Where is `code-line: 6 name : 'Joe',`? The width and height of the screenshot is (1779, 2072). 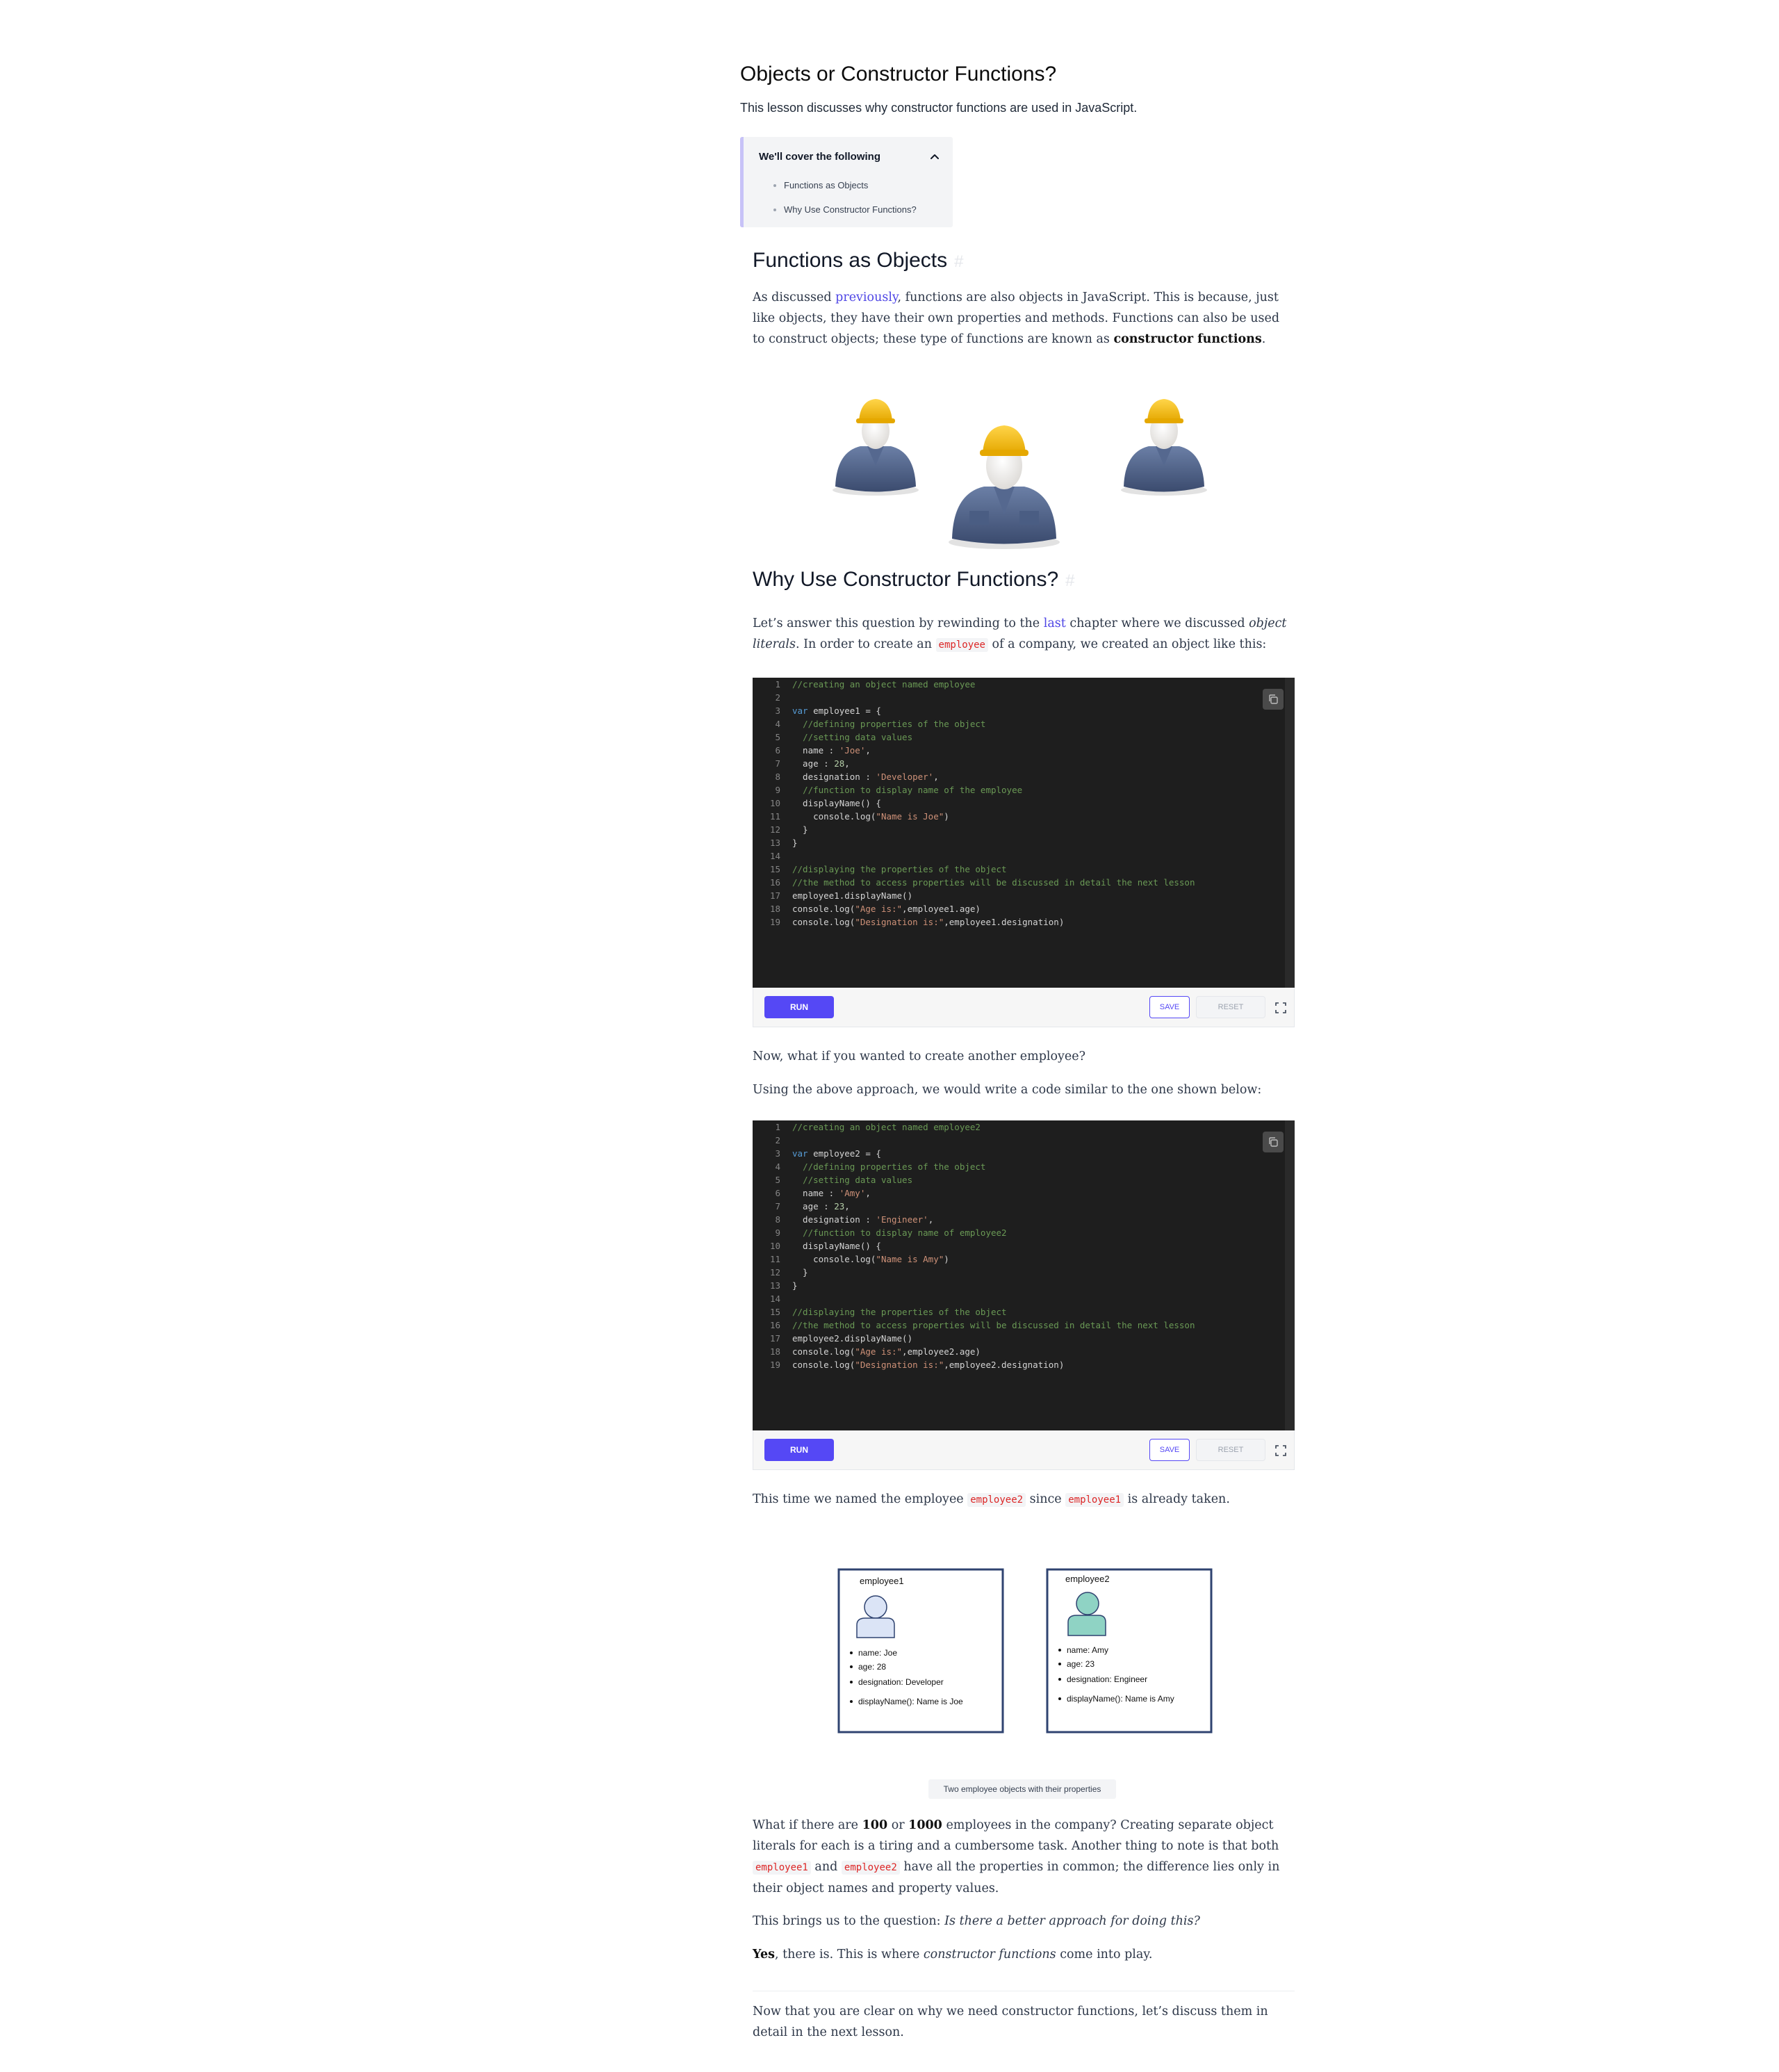
code-line: 6 name : 'Joe', is located at coordinates (974, 750).